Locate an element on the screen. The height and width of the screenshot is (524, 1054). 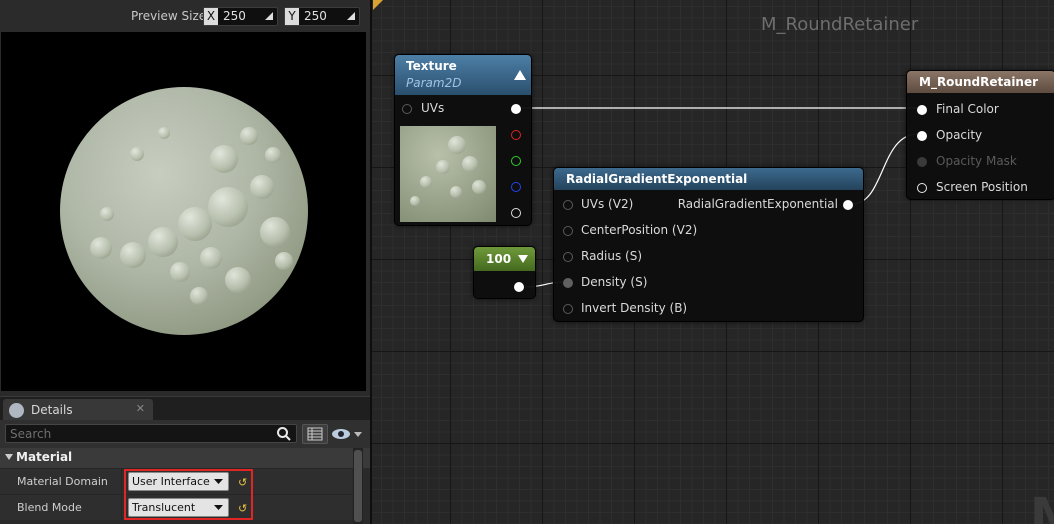
pin-label: Screen Position is located at coordinates (982, 187).